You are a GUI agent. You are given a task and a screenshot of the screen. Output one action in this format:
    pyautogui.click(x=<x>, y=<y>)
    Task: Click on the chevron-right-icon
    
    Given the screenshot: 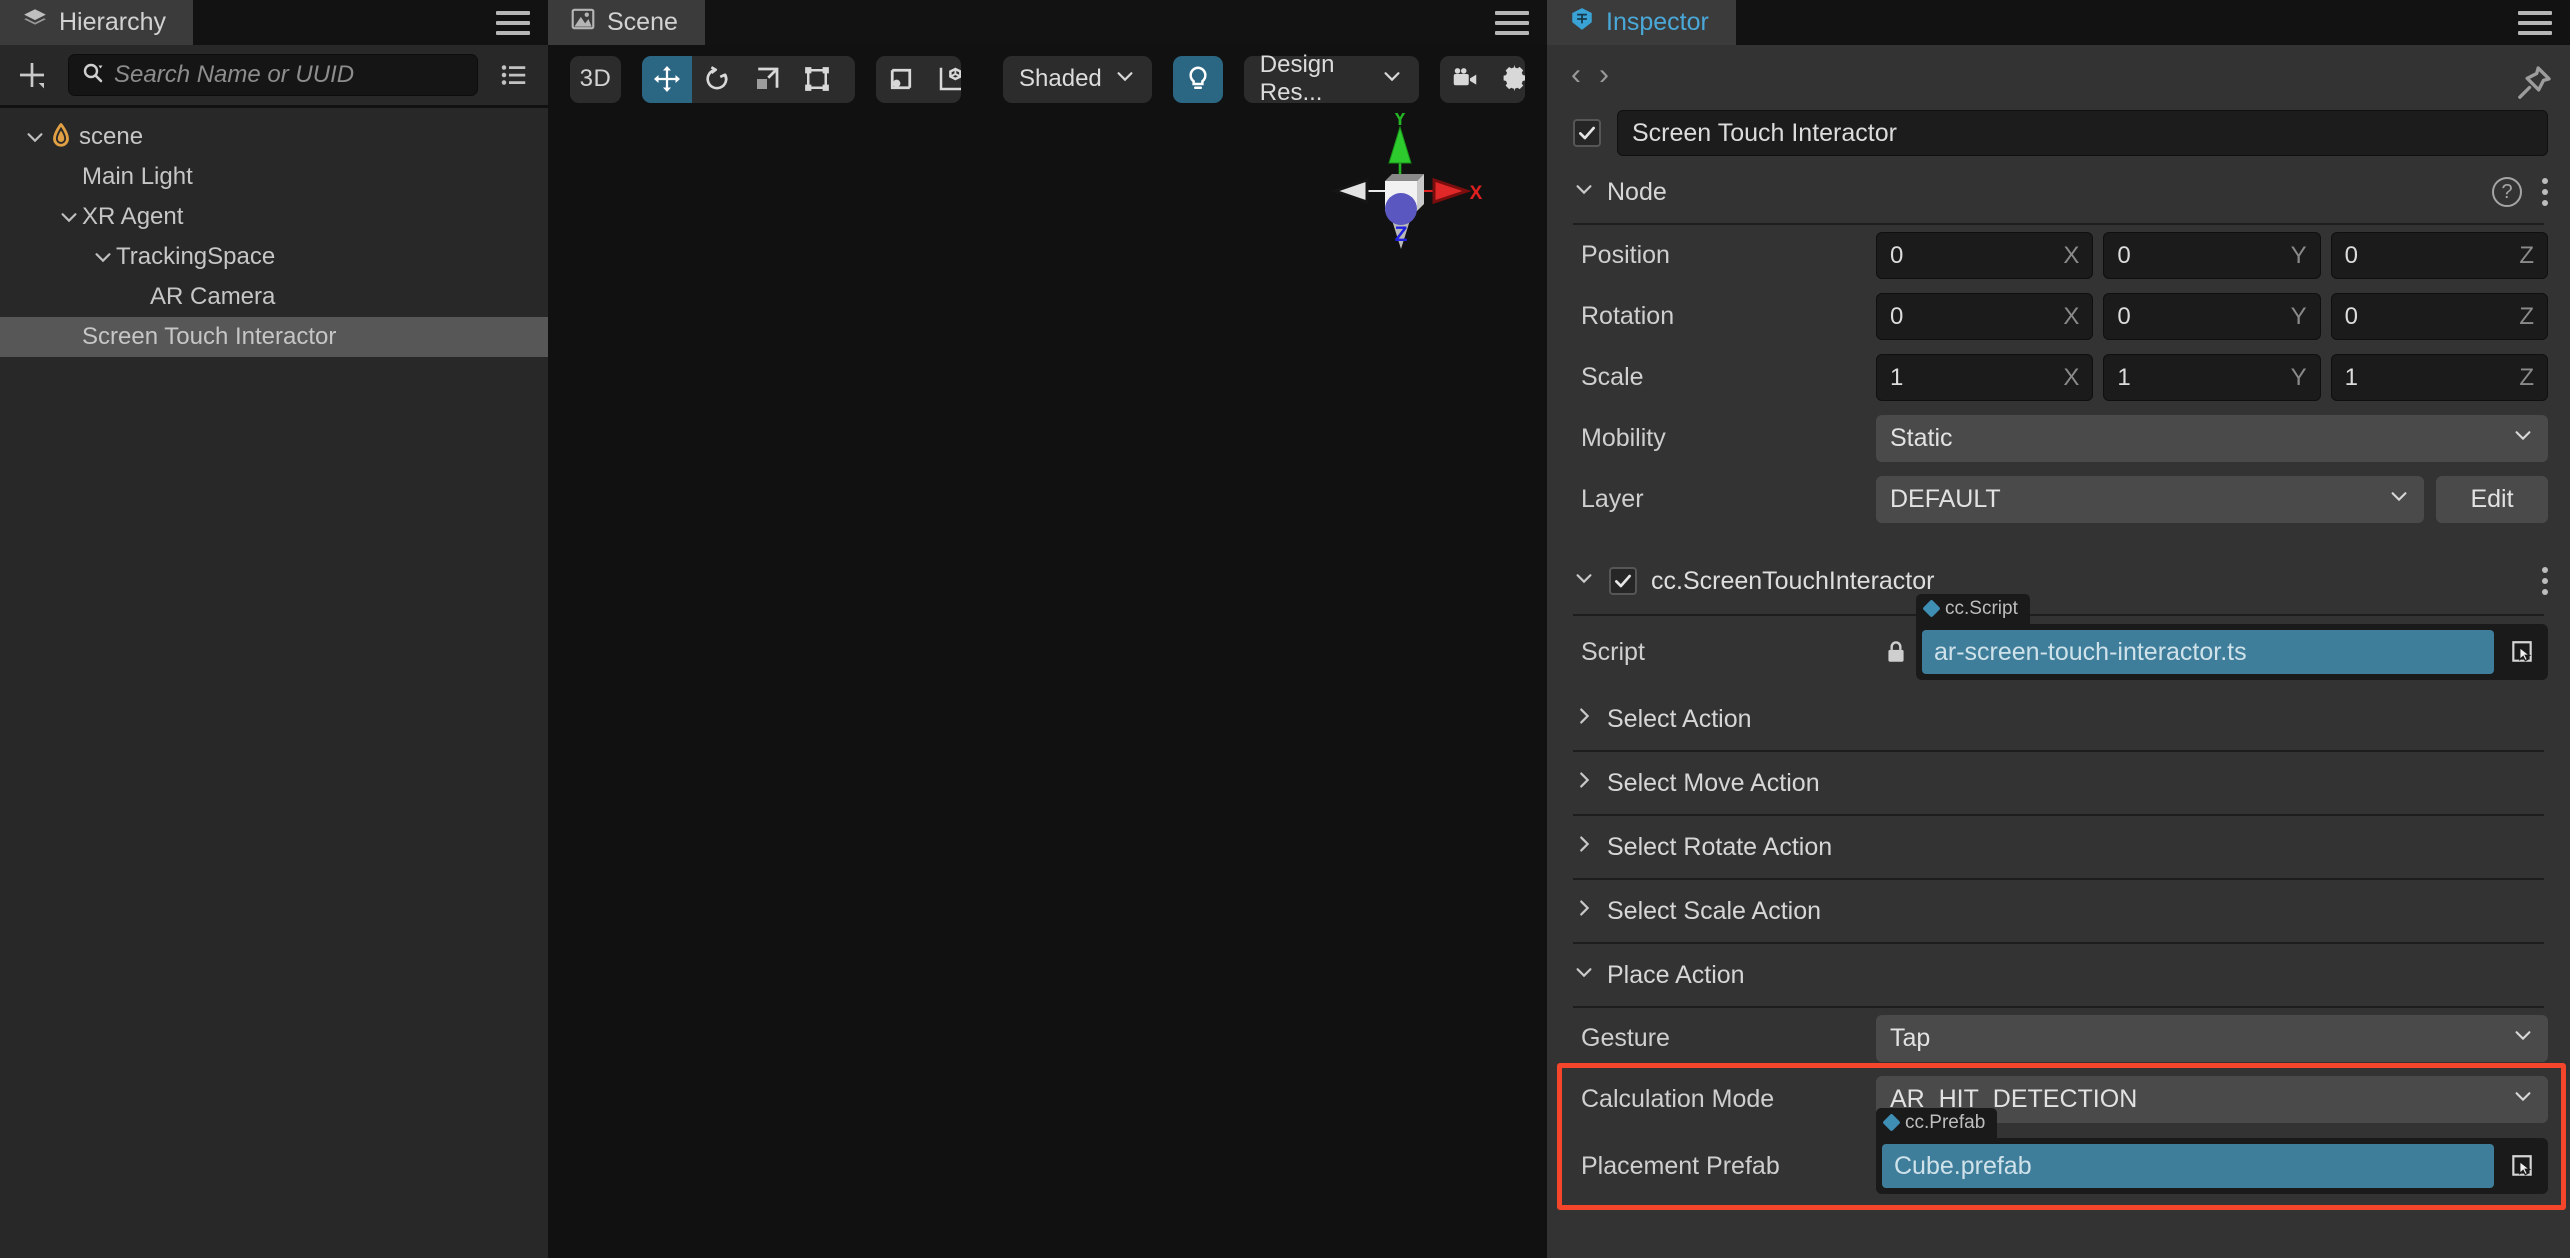 What is the action you would take?
    pyautogui.click(x=1584, y=911)
    